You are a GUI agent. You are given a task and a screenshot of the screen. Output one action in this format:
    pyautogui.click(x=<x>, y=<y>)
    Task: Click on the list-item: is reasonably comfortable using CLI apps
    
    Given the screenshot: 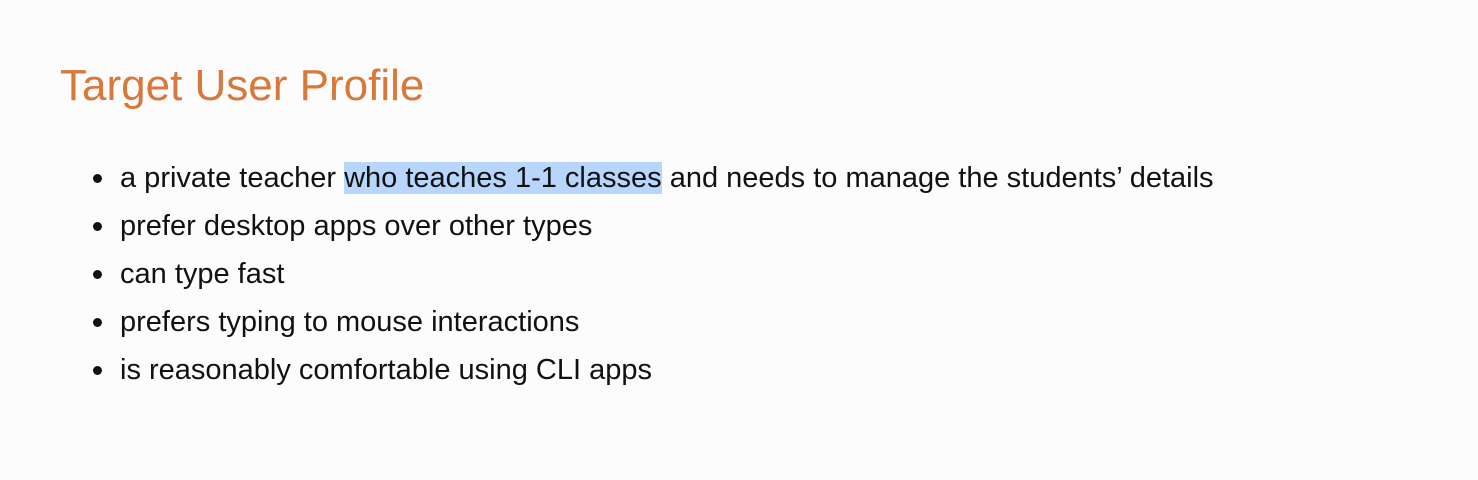 What is the action you would take?
    pyautogui.click(x=607, y=370)
    